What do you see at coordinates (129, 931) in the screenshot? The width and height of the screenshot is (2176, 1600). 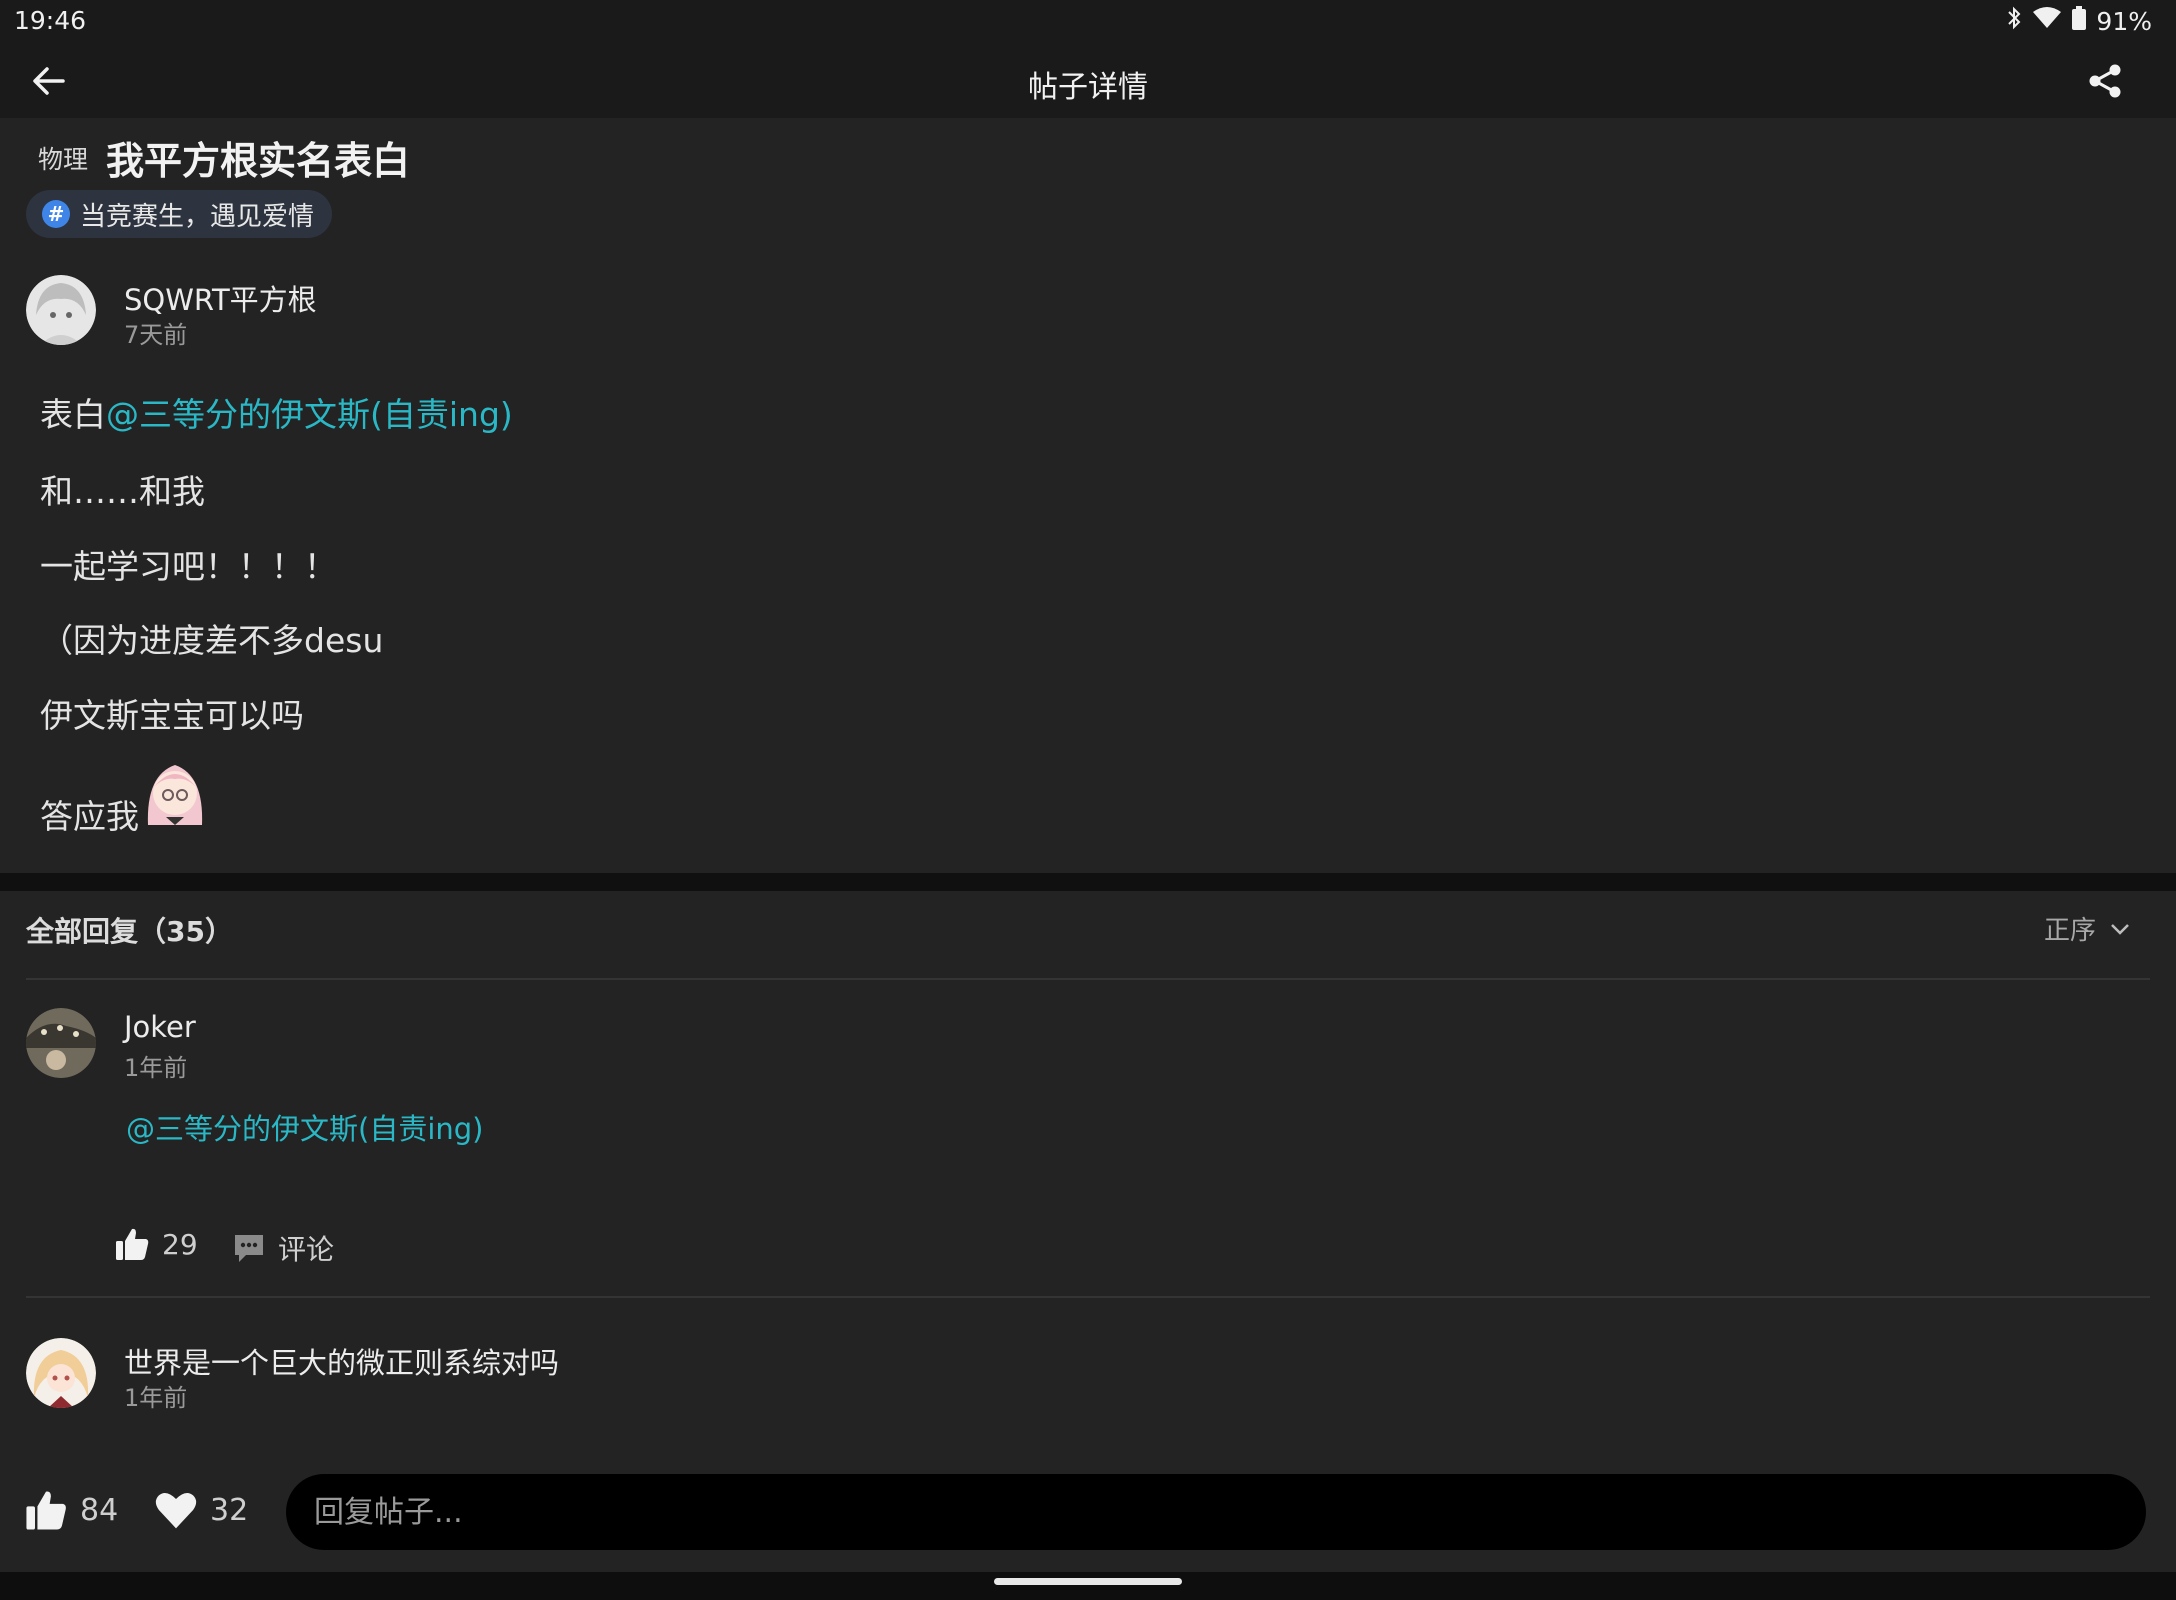 I see `replies-header: 全部回复（35）` at bounding box center [129, 931].